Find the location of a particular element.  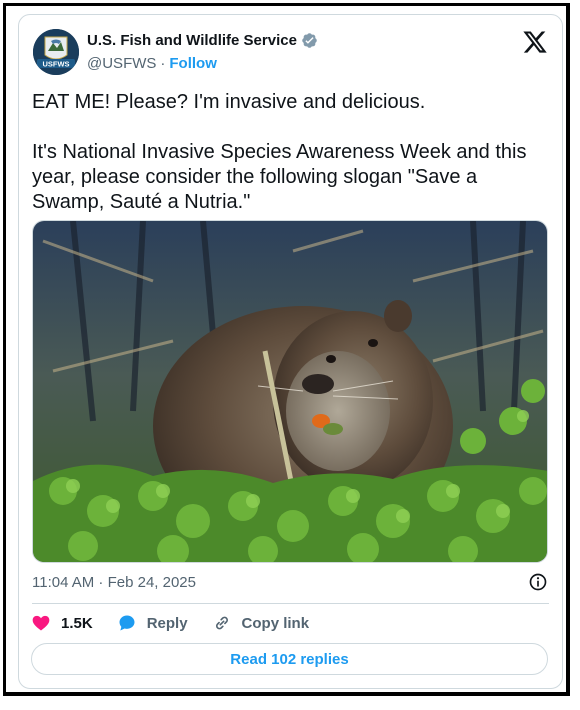

tweet-timestamp: 11:04 AM · Feb 24, 2025 is located at coordinates (114, 582).